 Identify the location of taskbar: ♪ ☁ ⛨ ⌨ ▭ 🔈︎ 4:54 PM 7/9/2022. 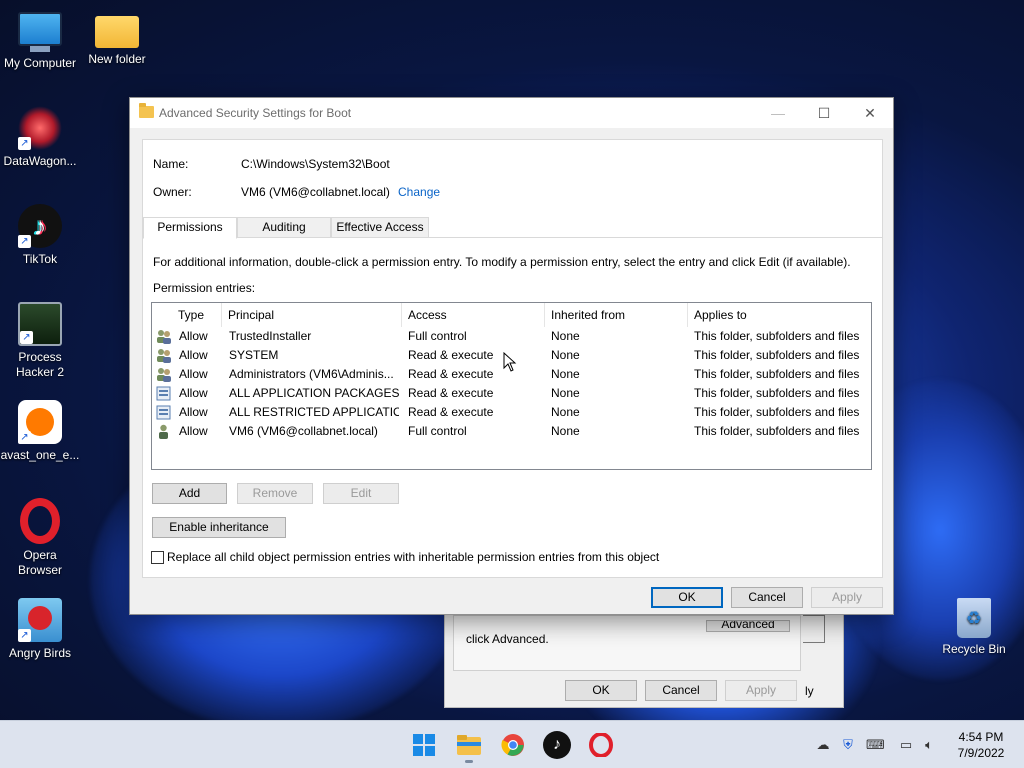
(512, 744).